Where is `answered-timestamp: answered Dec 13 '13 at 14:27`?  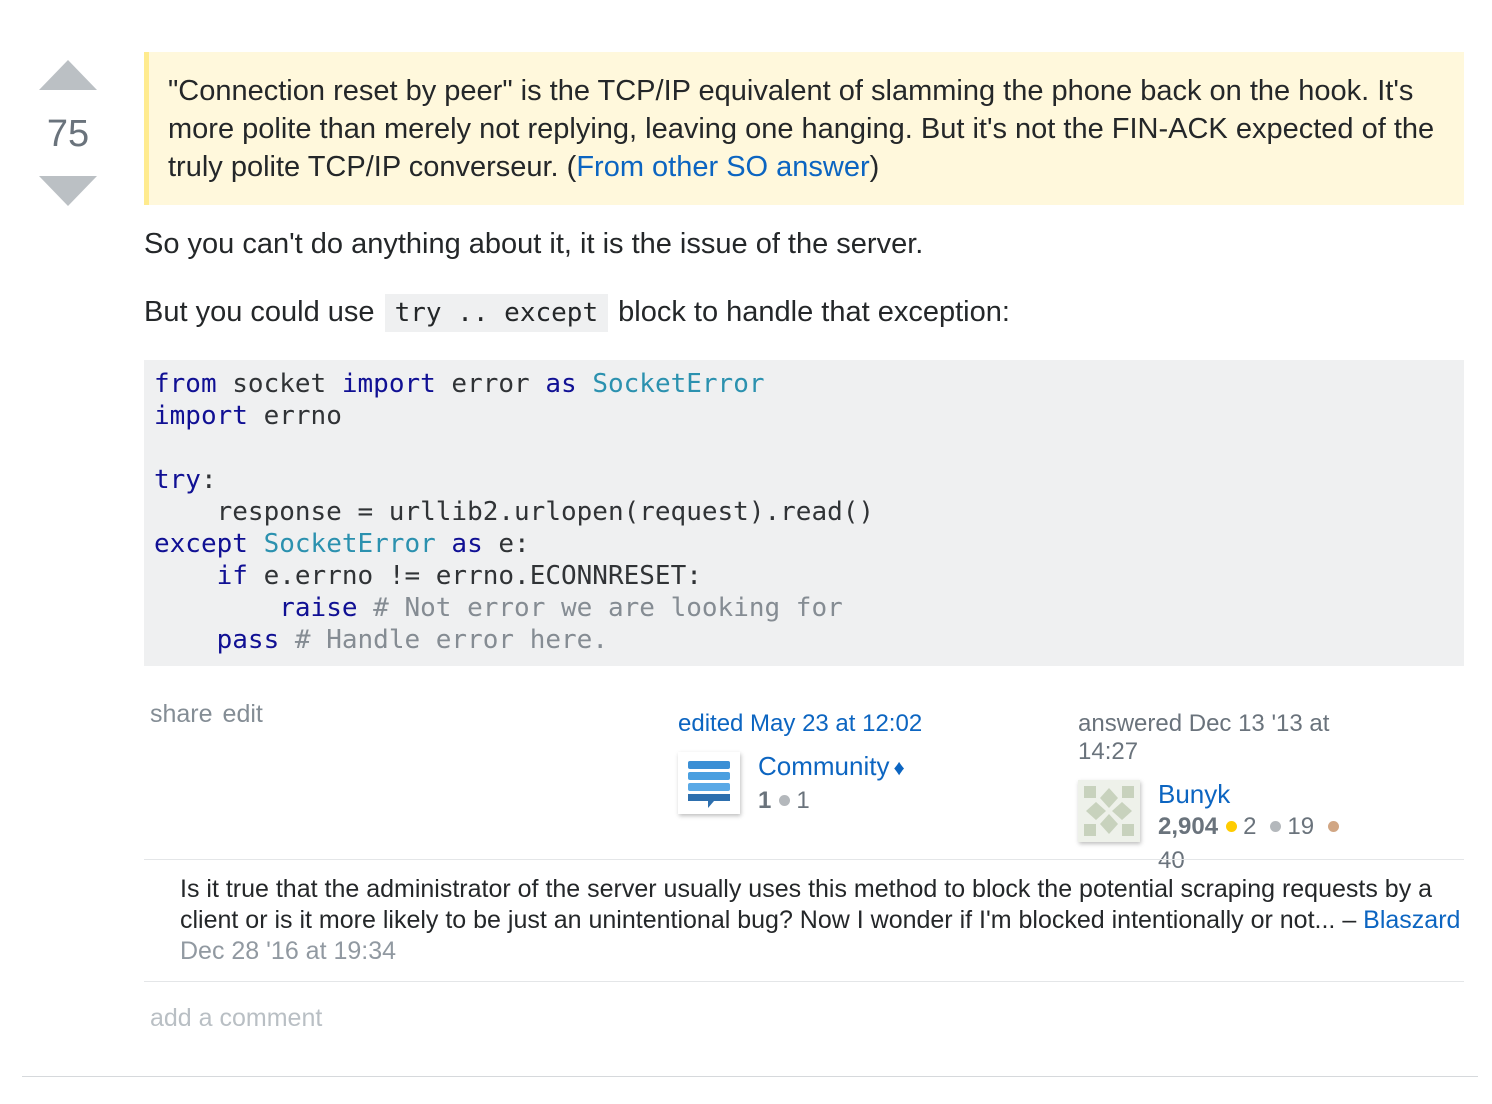
answered-timestamp: answered Dec 13 '13 at 14:27 is located at coordinates (1204, 737).